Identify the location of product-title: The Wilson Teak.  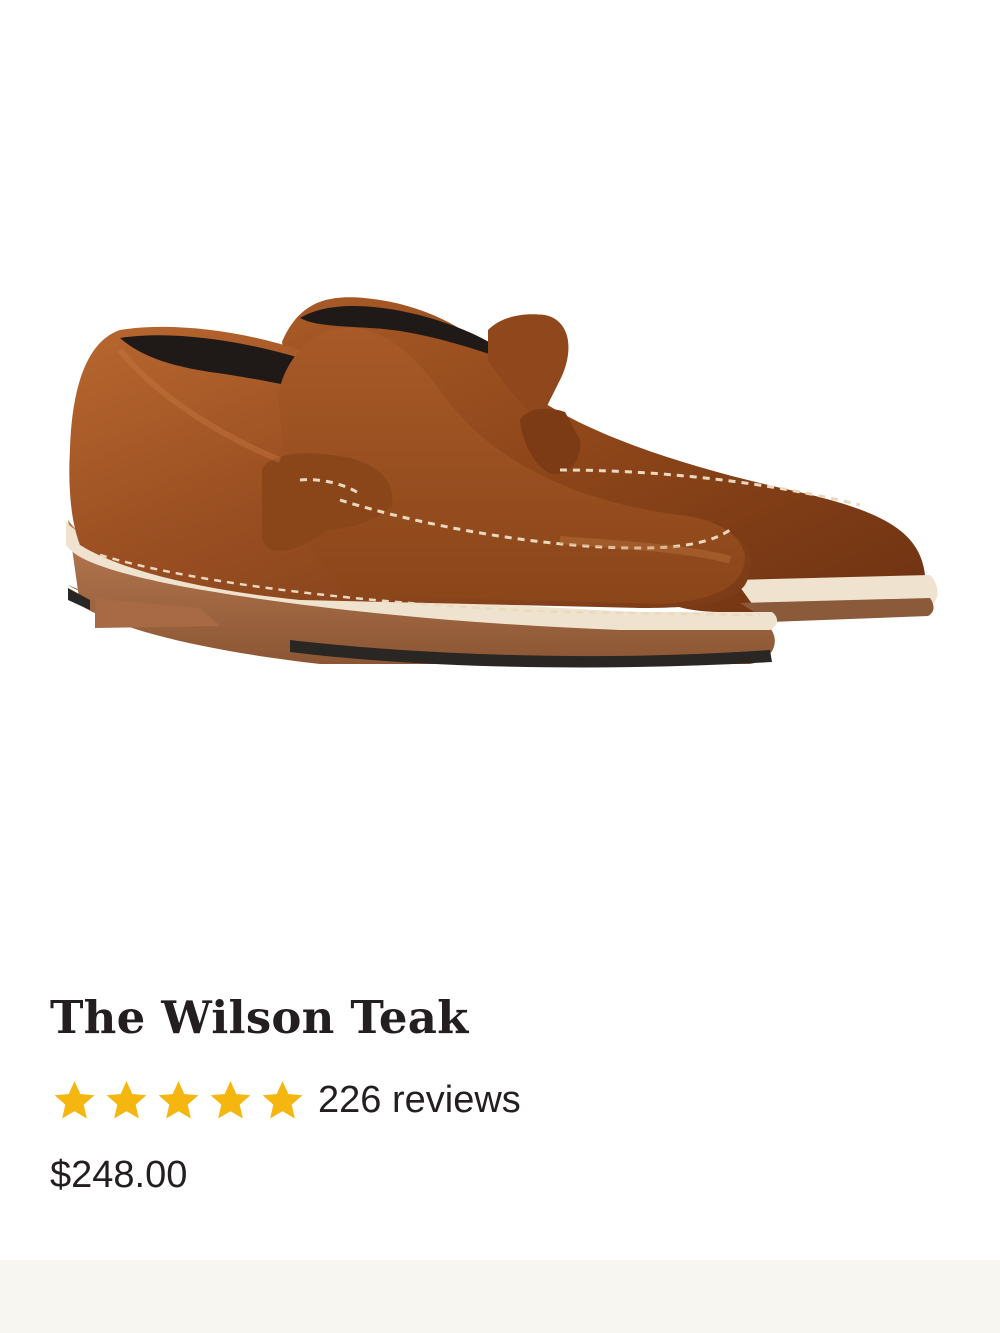
(259, 1018).